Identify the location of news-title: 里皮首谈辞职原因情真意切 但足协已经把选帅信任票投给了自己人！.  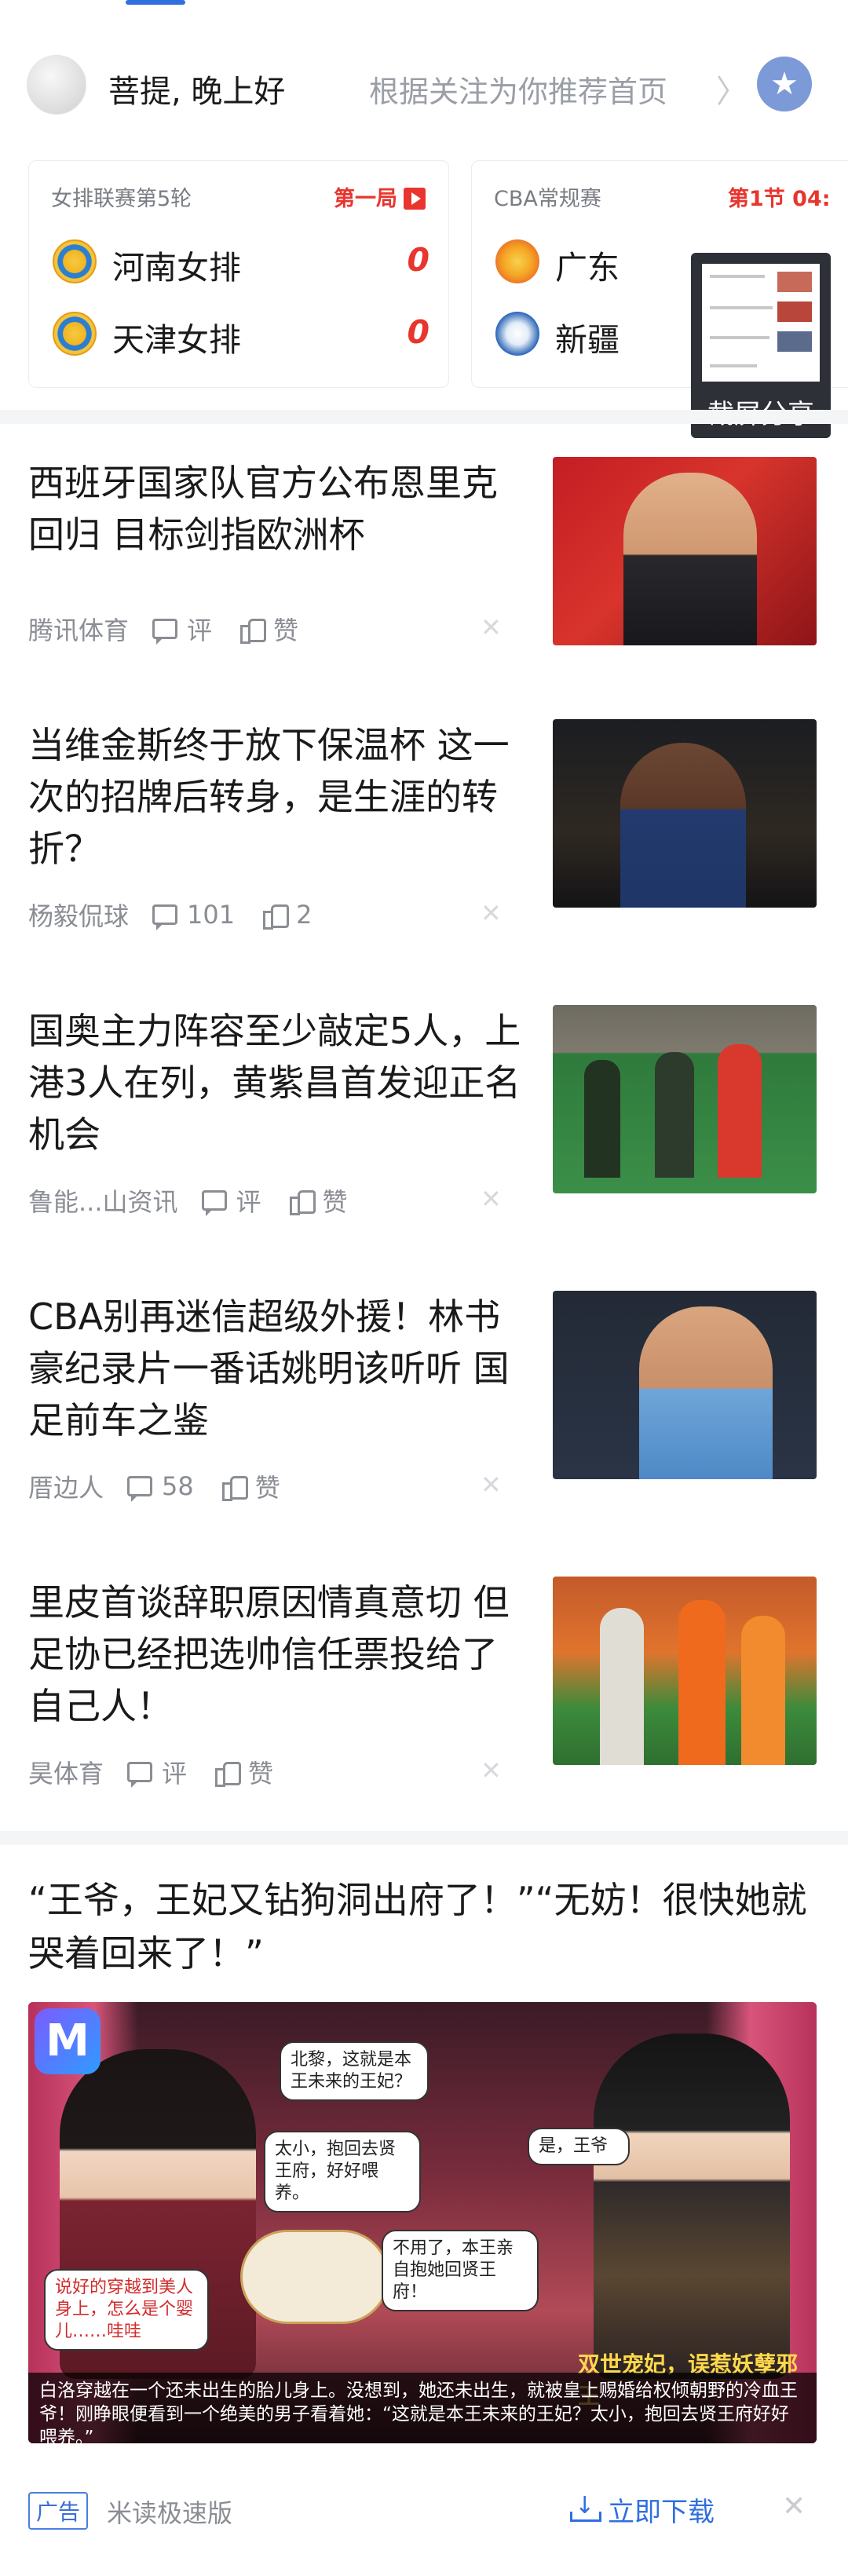
(279, 1655).